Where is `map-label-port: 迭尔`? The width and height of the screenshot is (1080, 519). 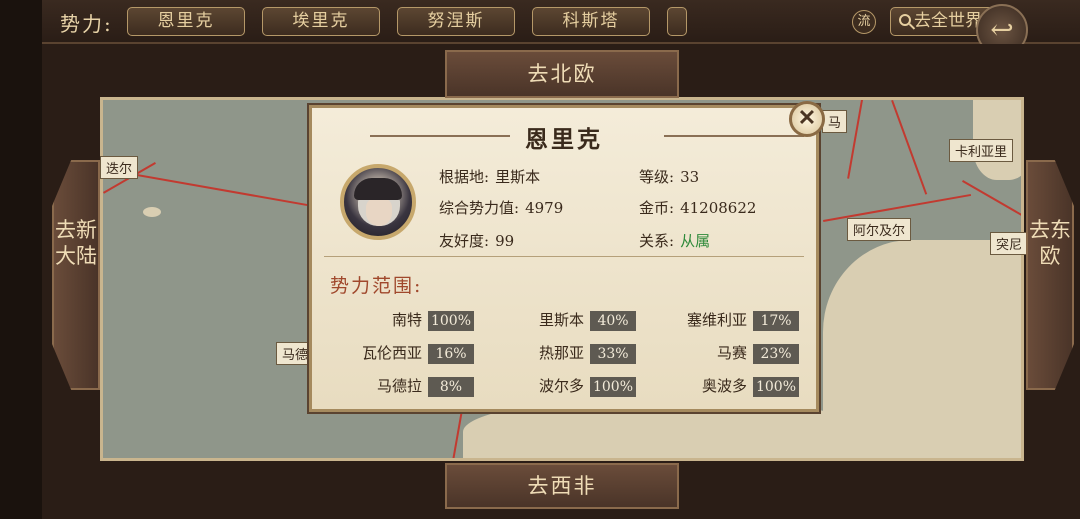 map-label-port: 迭尔 is located at coordinates (119, 167).